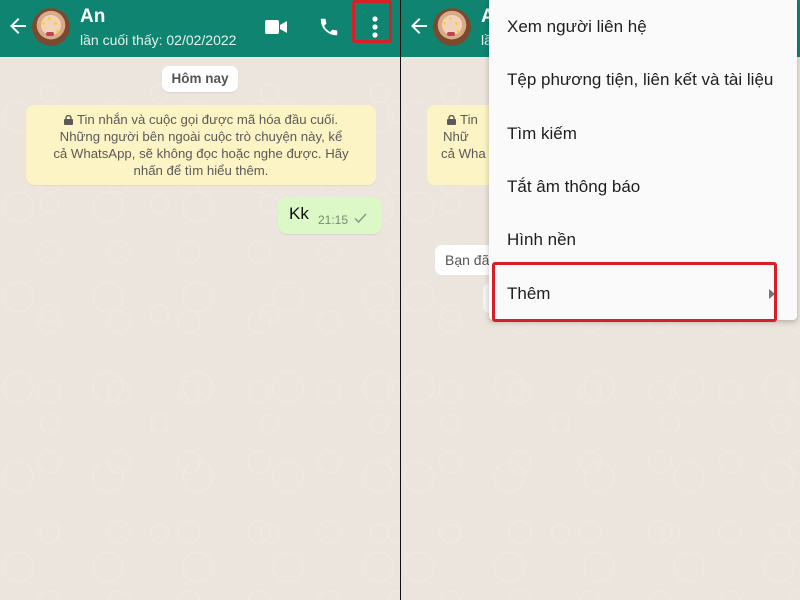 The image size is (800, 600). What do you see at coordinates (643, 186) in the screenshot?
I see `menu-item-mute-notifications: Tắt âm thông báo` at bounding box center [643, 186].